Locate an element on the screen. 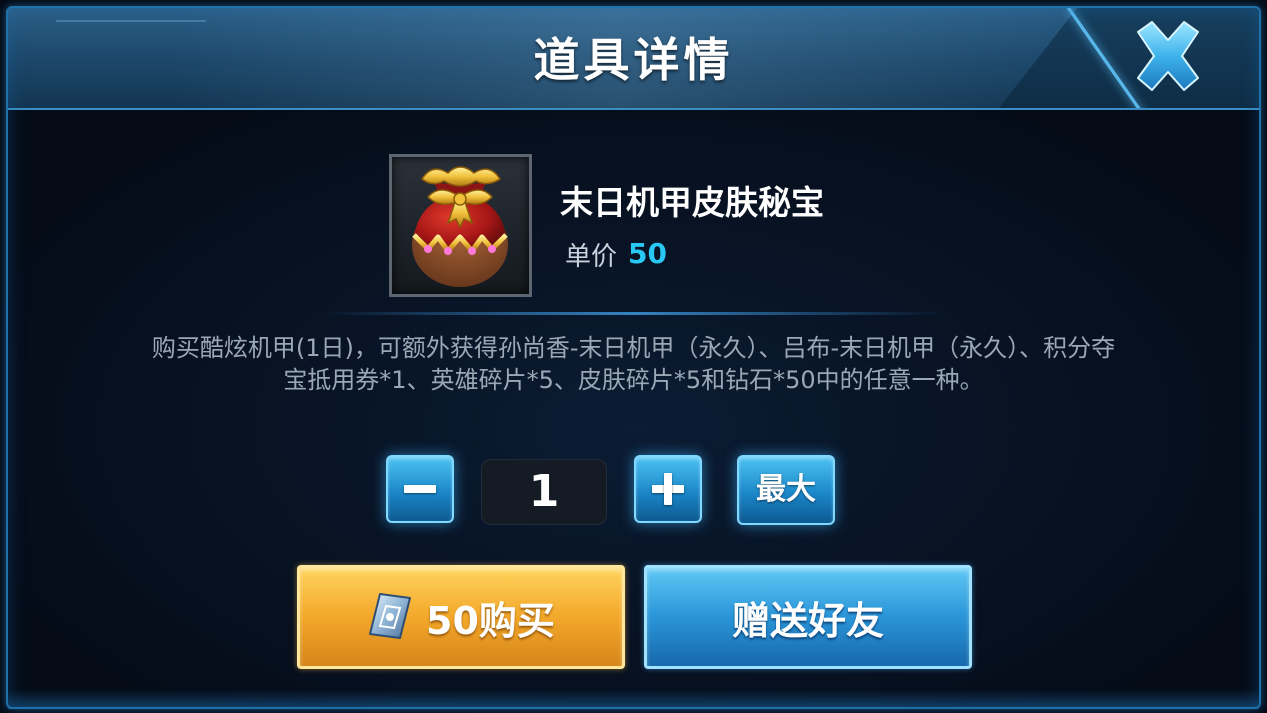 This screenshot has width=1267, height=713. gift-to-friend-button: 赠送好友 is located at coordinates (808, 617).